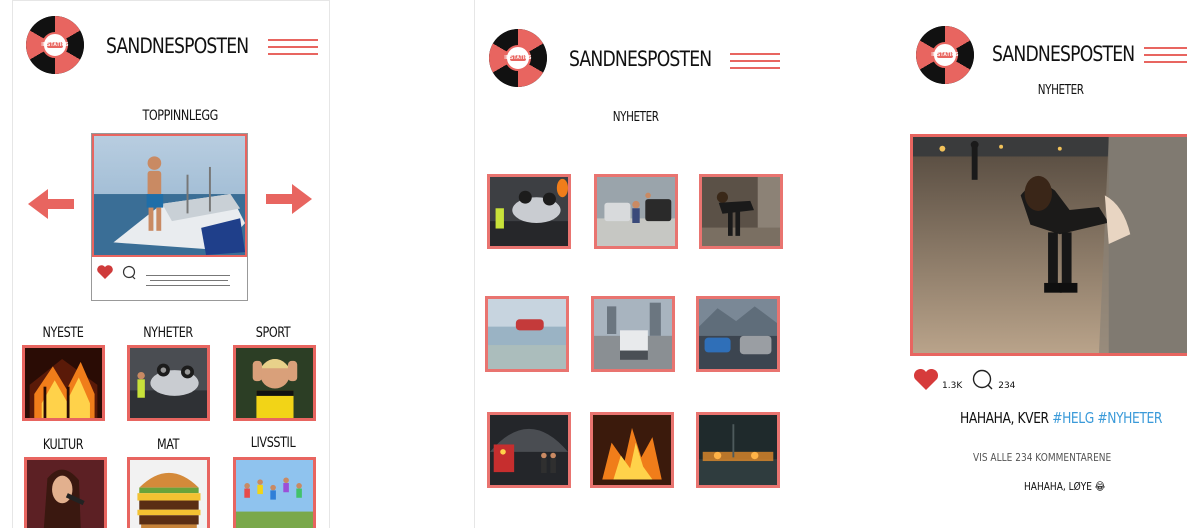 The width and height of the screenshot is (1187, 528). Describe the element at coordinates (1007, 386) in the screenshot. I see `comments-count: 234` at that location.